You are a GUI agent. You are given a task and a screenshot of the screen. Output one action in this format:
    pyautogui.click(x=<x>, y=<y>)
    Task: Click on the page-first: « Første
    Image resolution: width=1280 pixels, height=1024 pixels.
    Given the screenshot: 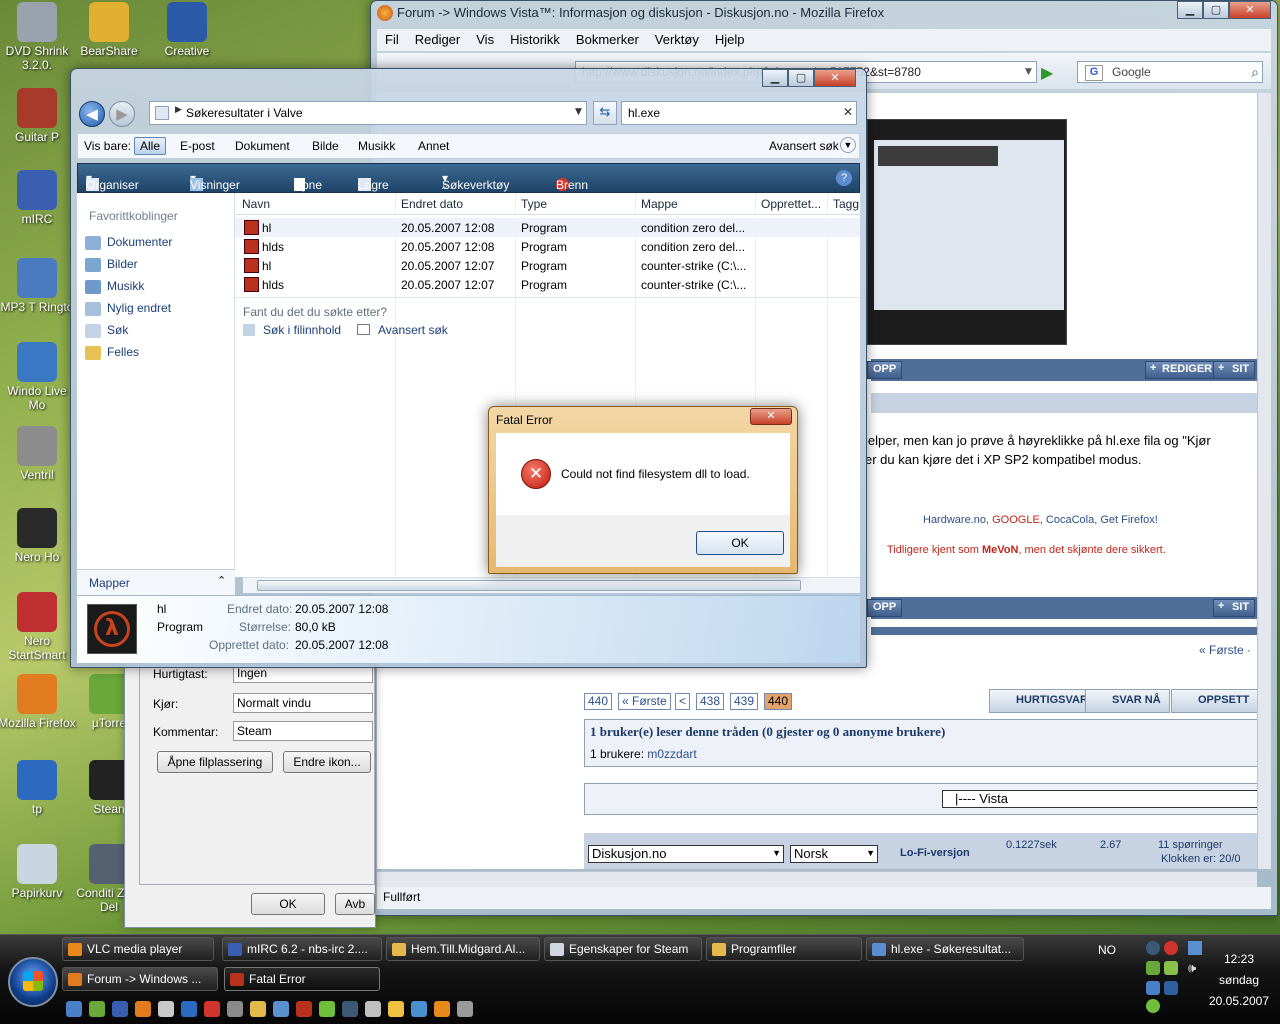 What is the action you would take?
    pyautogui.click(x=644, y=701)
    